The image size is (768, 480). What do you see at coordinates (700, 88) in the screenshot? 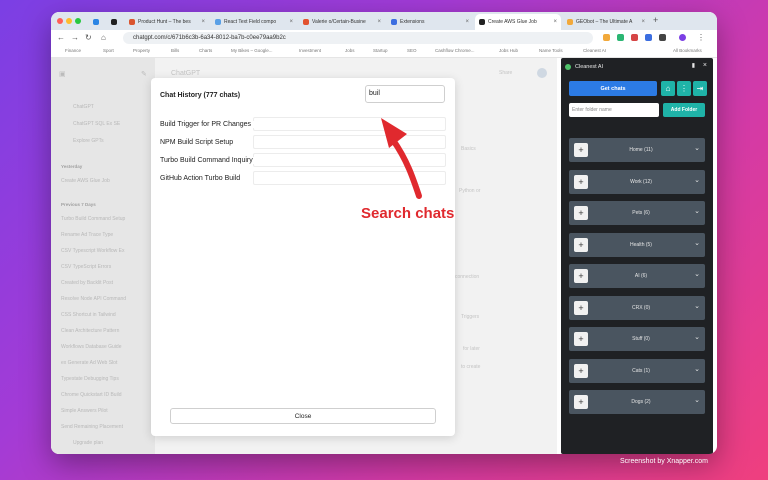
I see `logout-icon: ⇥` at bounding box center [700, 88].